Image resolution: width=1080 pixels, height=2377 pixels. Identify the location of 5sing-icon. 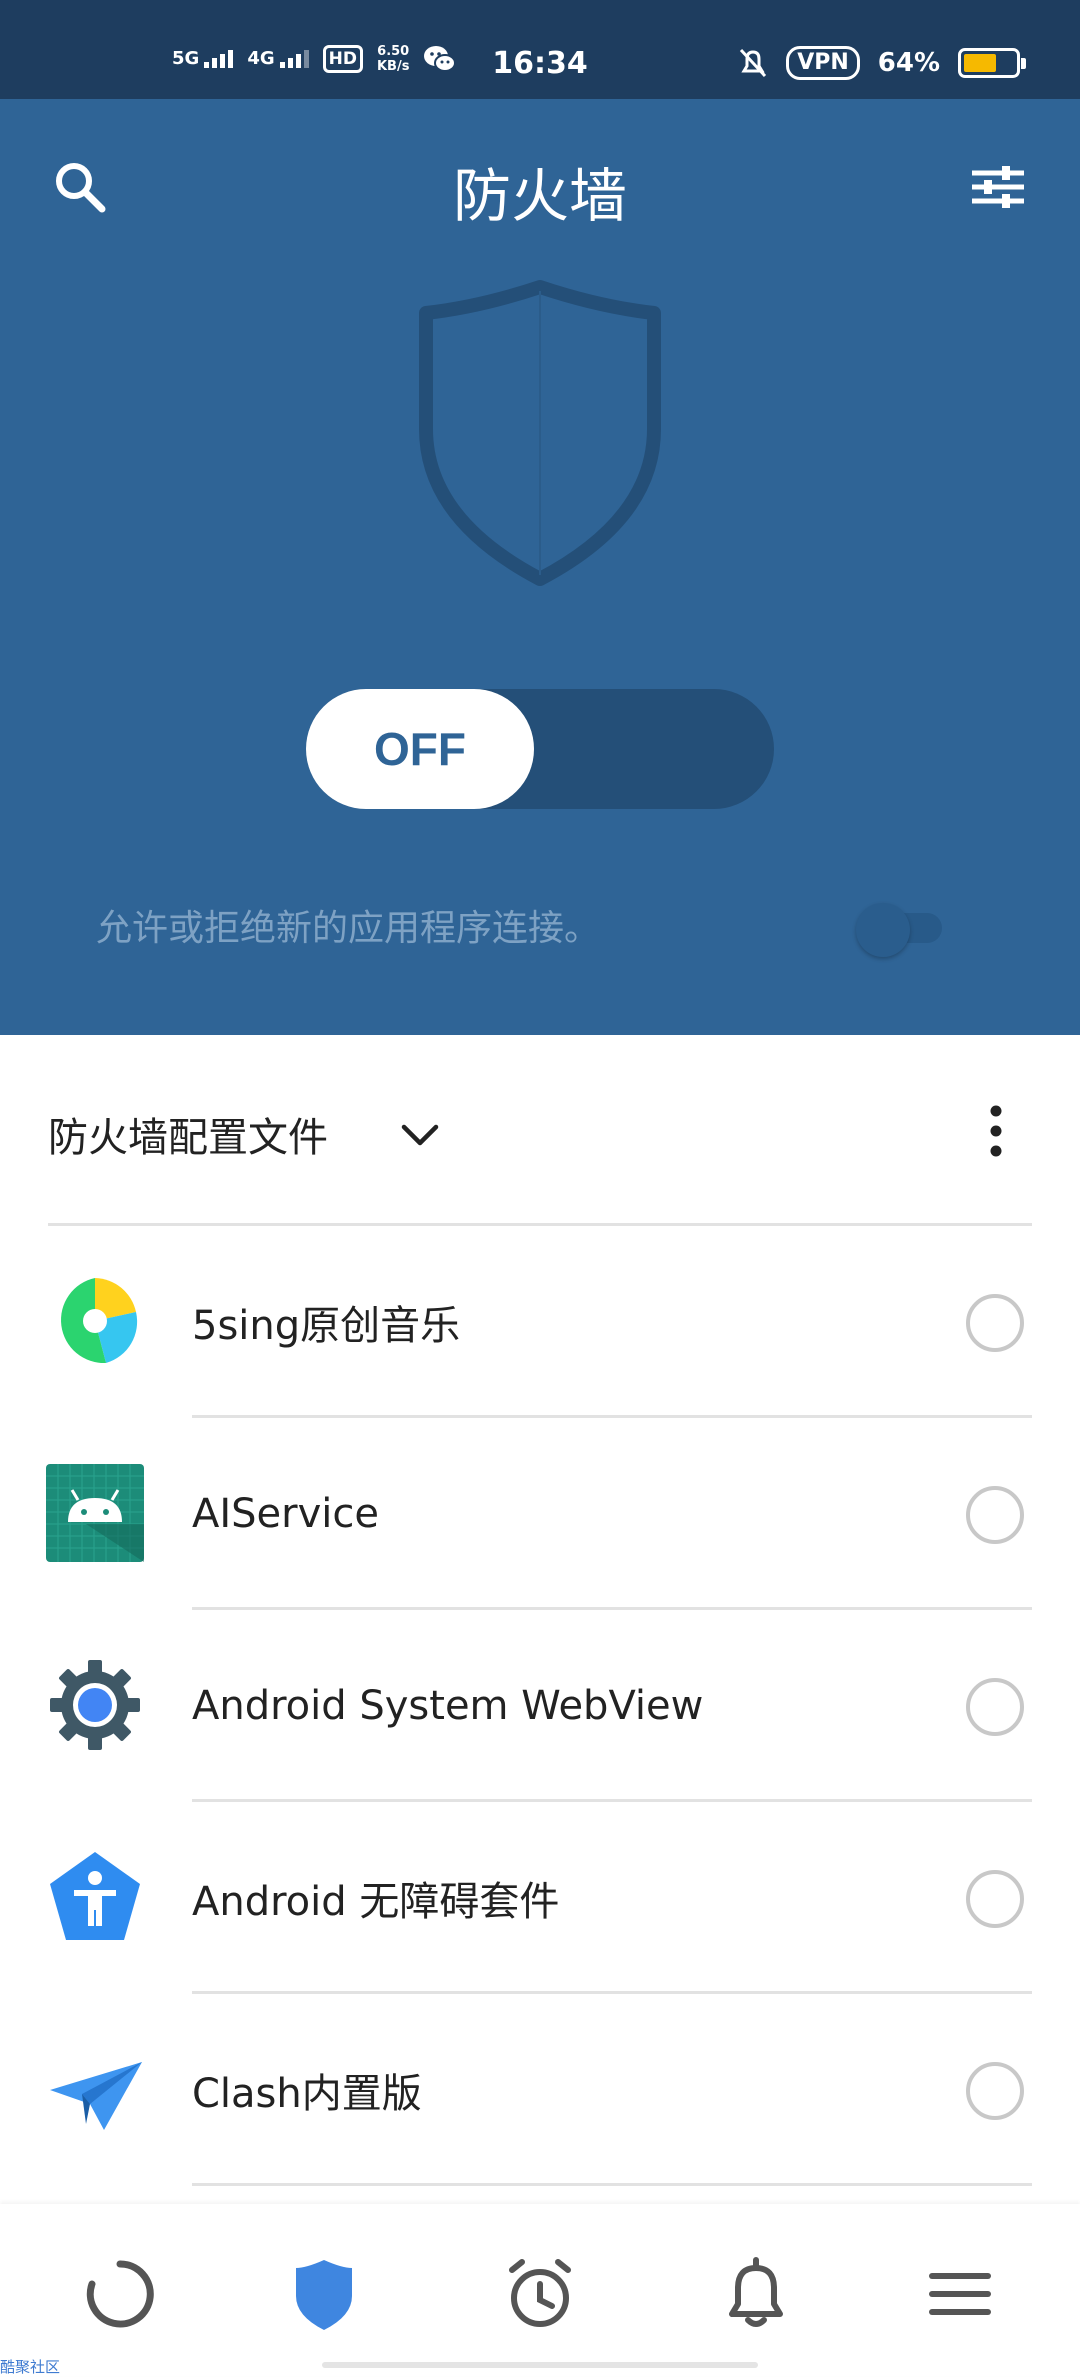
(99, 1321).